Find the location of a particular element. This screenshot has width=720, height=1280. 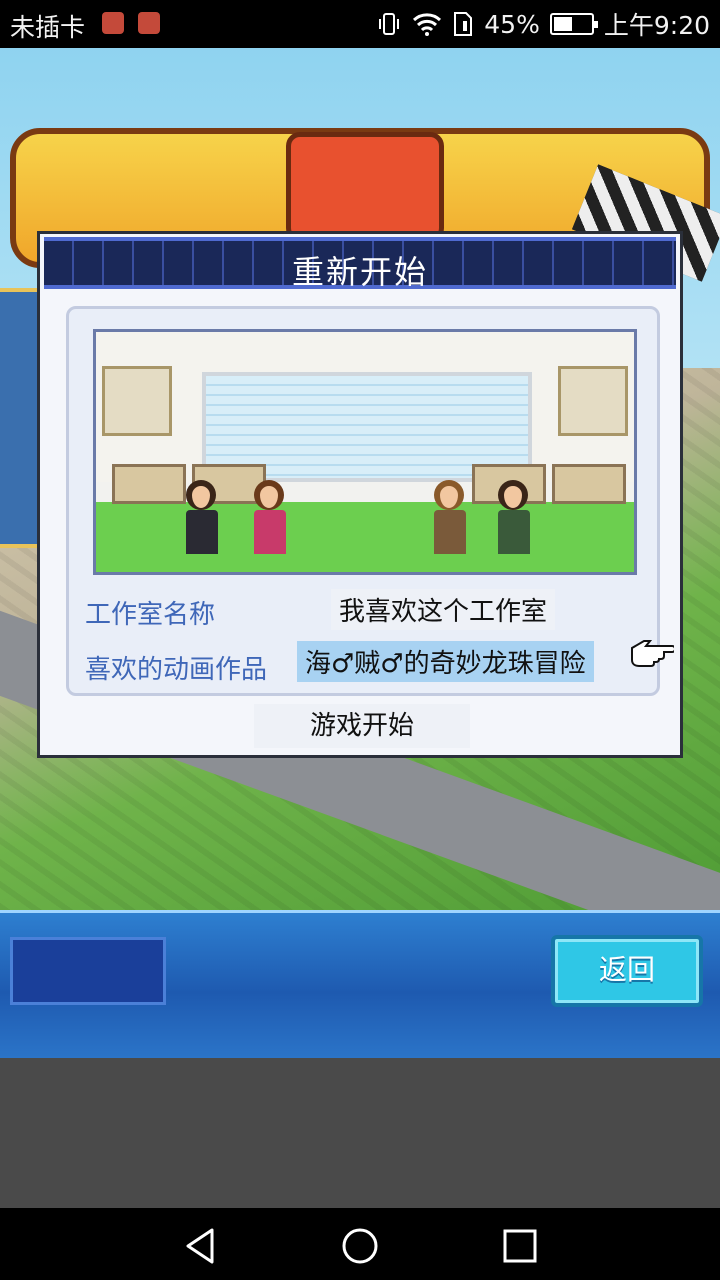

nav-home-icon is located at coordinates (360, 1246).